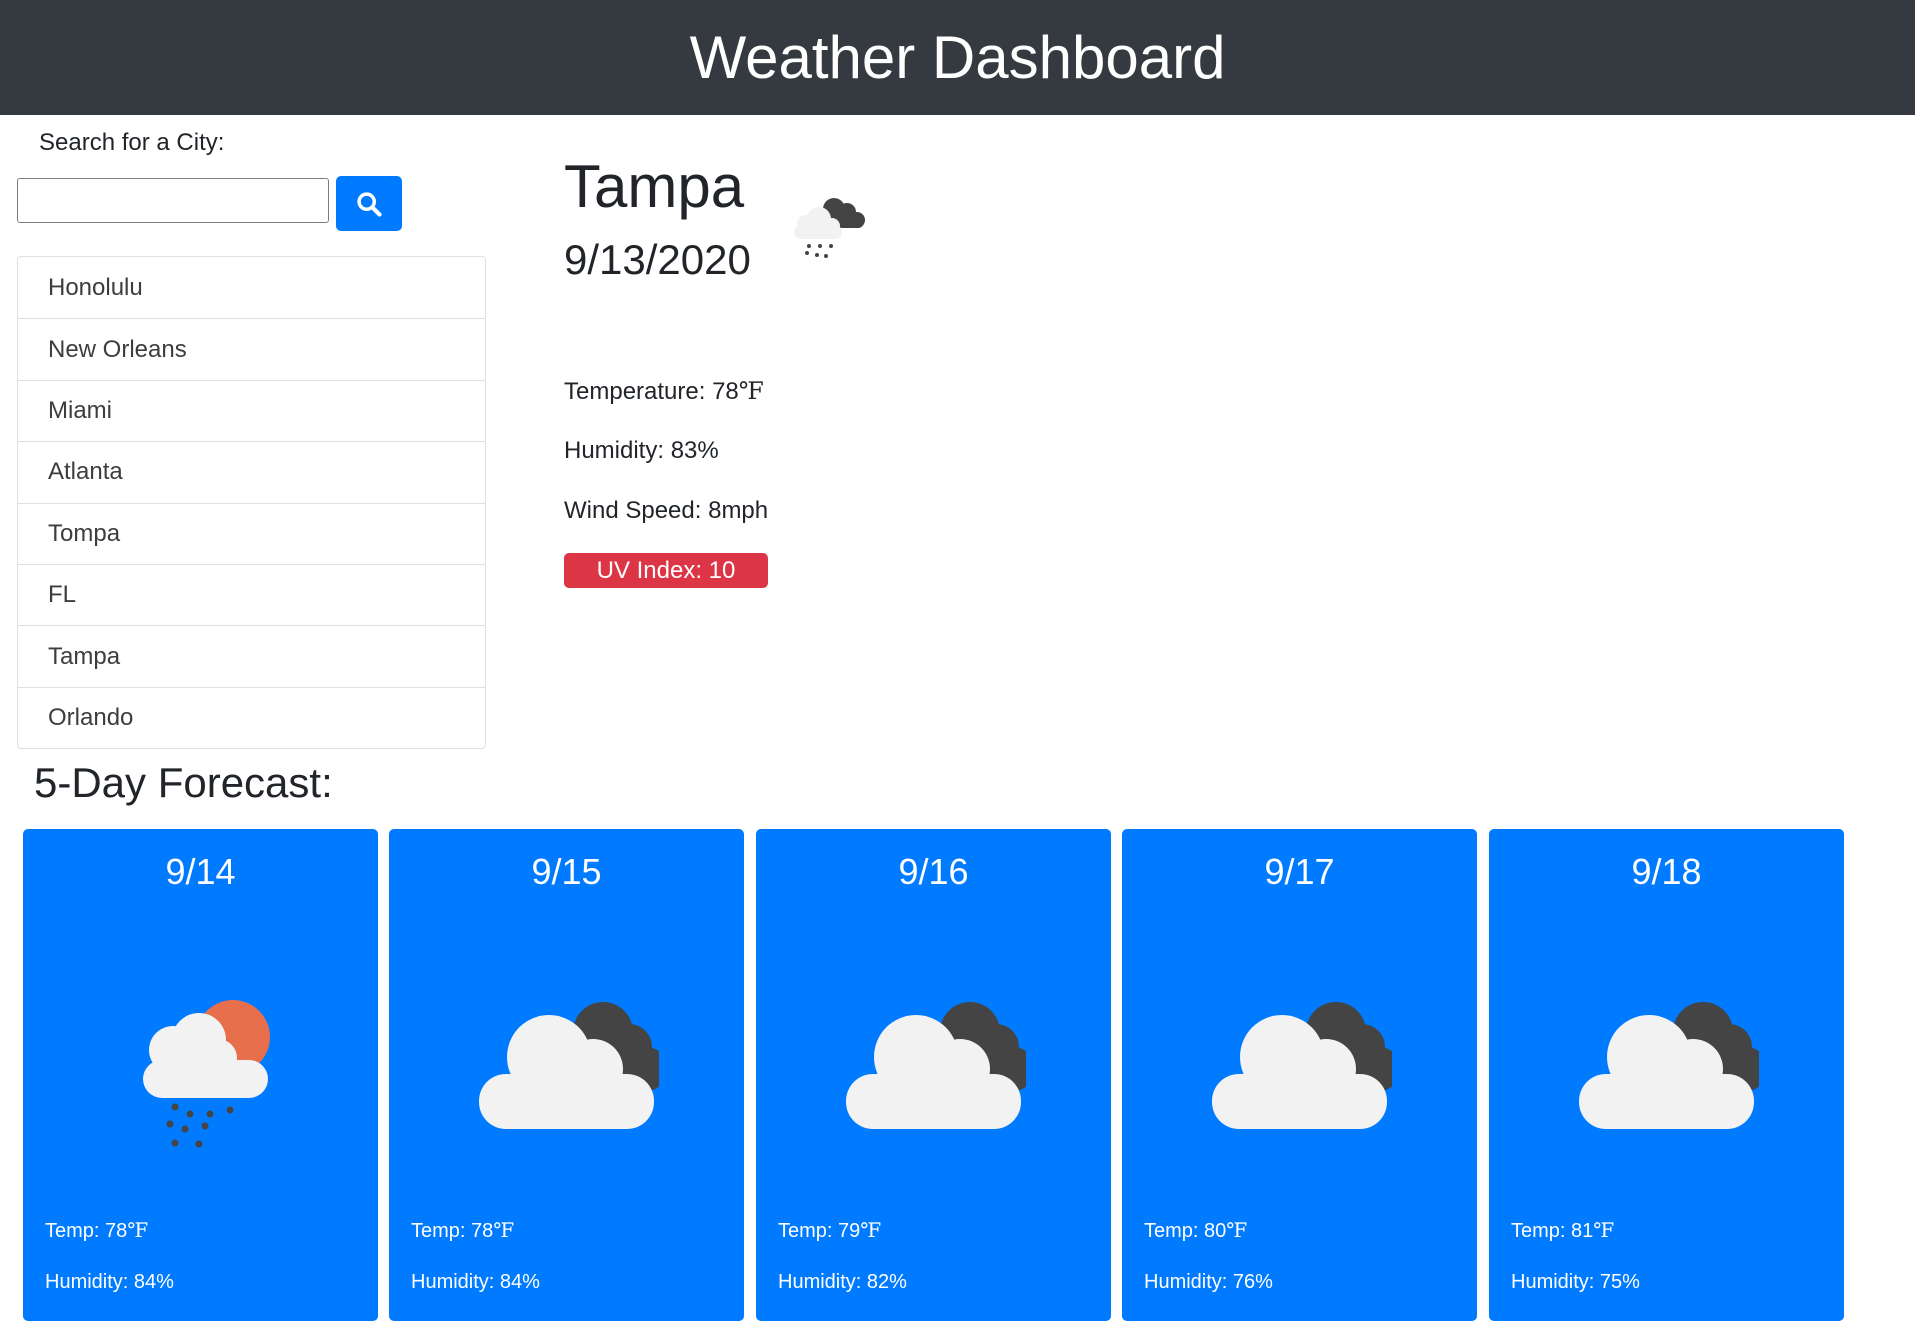 This screenshot has width=1915, height=1344. What do you see at coordinates (1215, 1231) in the screenshot?
I see `forecast-temp-value: 80` at bounding box center [1215, 1231].